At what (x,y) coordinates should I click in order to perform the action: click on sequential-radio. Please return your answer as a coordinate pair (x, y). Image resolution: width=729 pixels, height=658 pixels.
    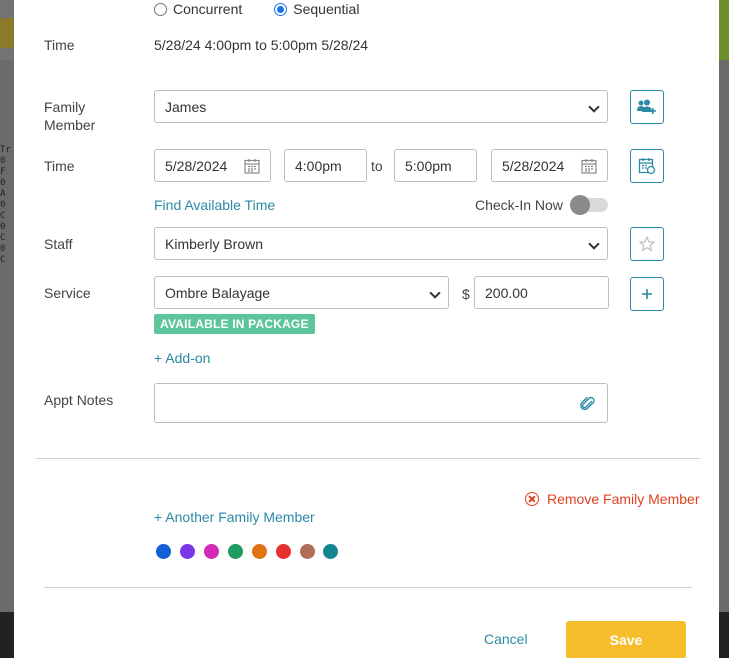
    Looking at the image, I should click on (281, 9).